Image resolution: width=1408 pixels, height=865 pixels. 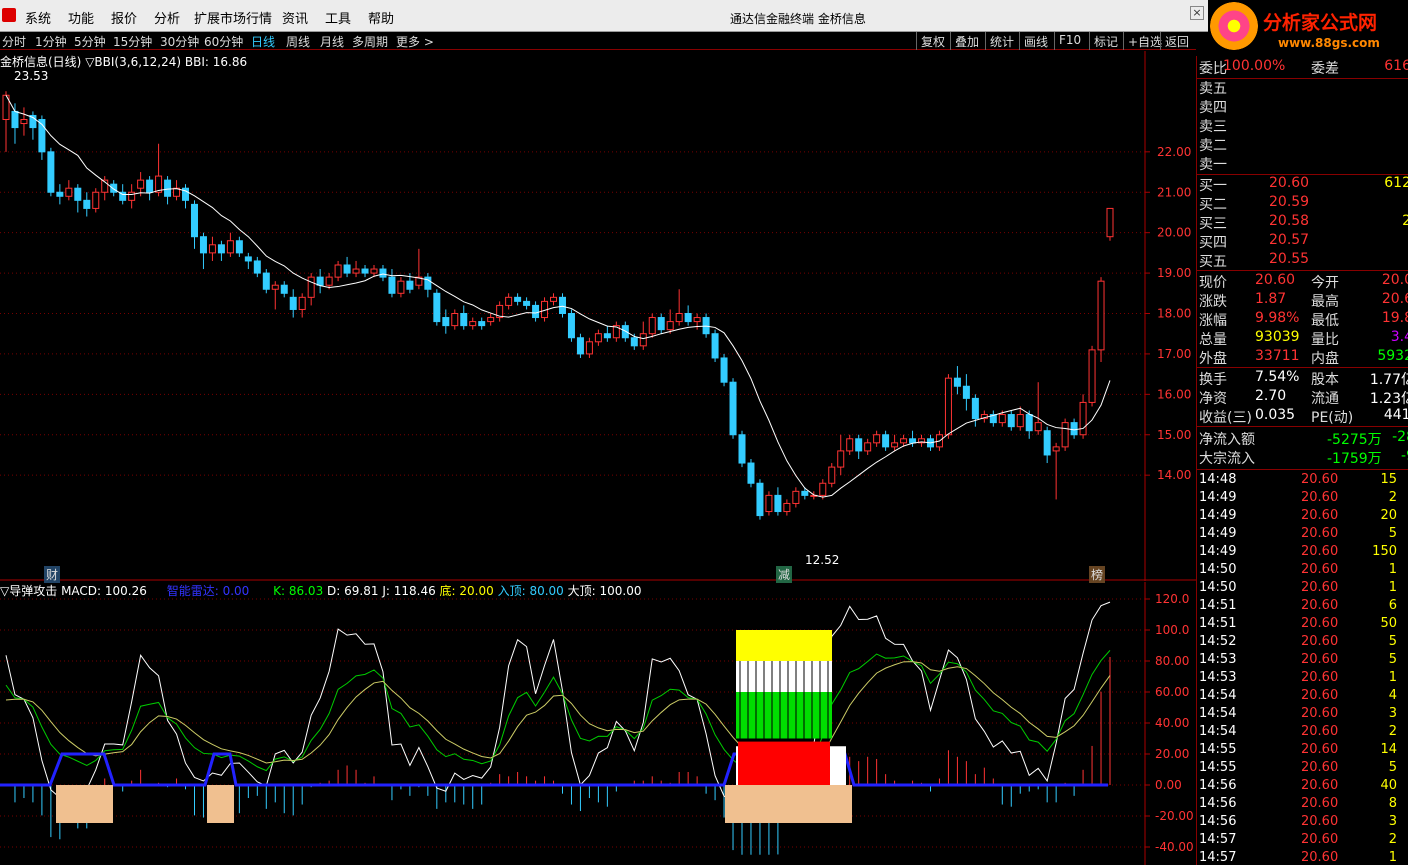 What do you see at coordinates (233, 17) in the screenshot?
I see `menu-extended-market: 扩展市场行情` at bounding box center [233, 17].